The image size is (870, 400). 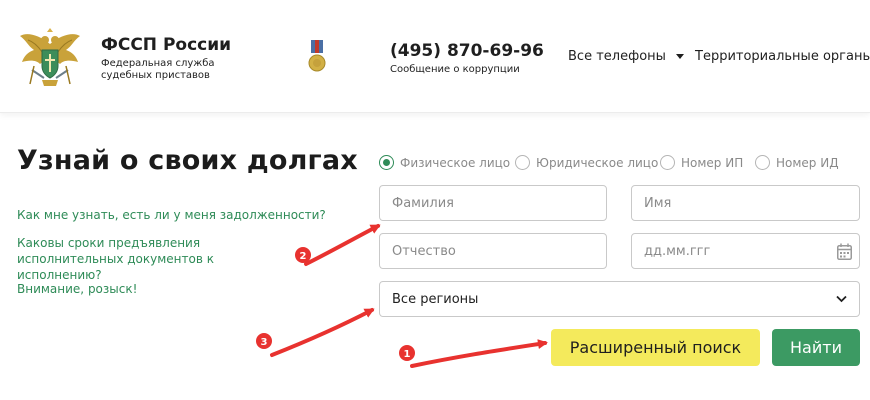 I want to click on phone-caption: Сообщение о коррупции, so click(x=455, y=69).